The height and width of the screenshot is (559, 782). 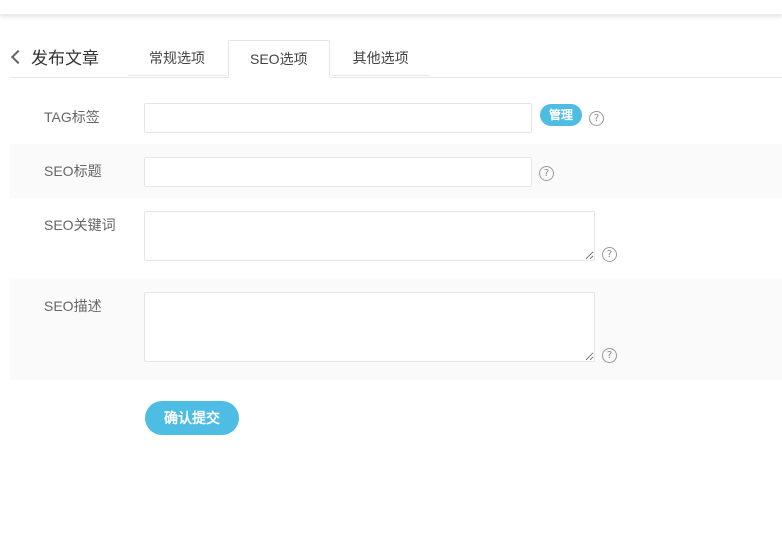 I want to click on form-row-tag: TAG标签 管理 ?, so click(x=396, y=117).